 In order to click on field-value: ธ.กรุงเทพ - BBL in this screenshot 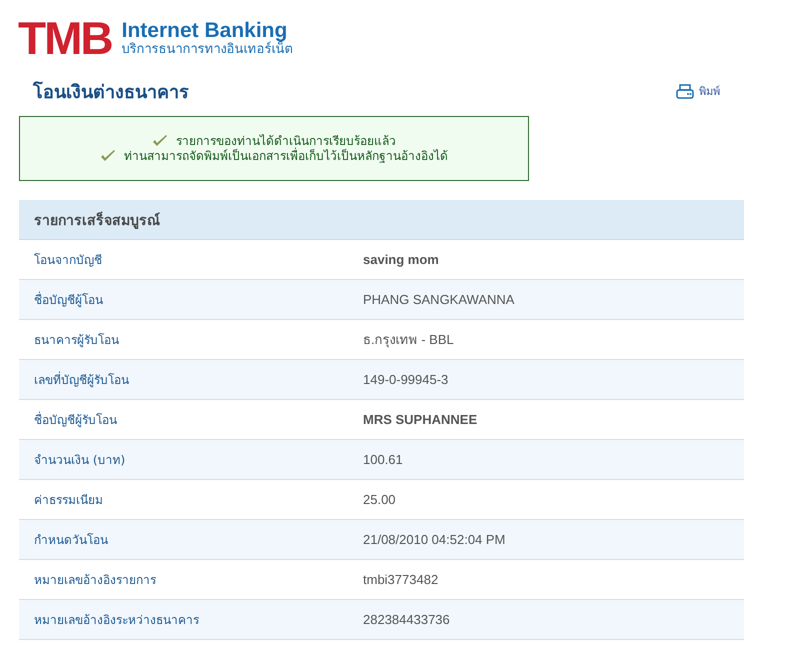, I will do `click(408, 340)`.